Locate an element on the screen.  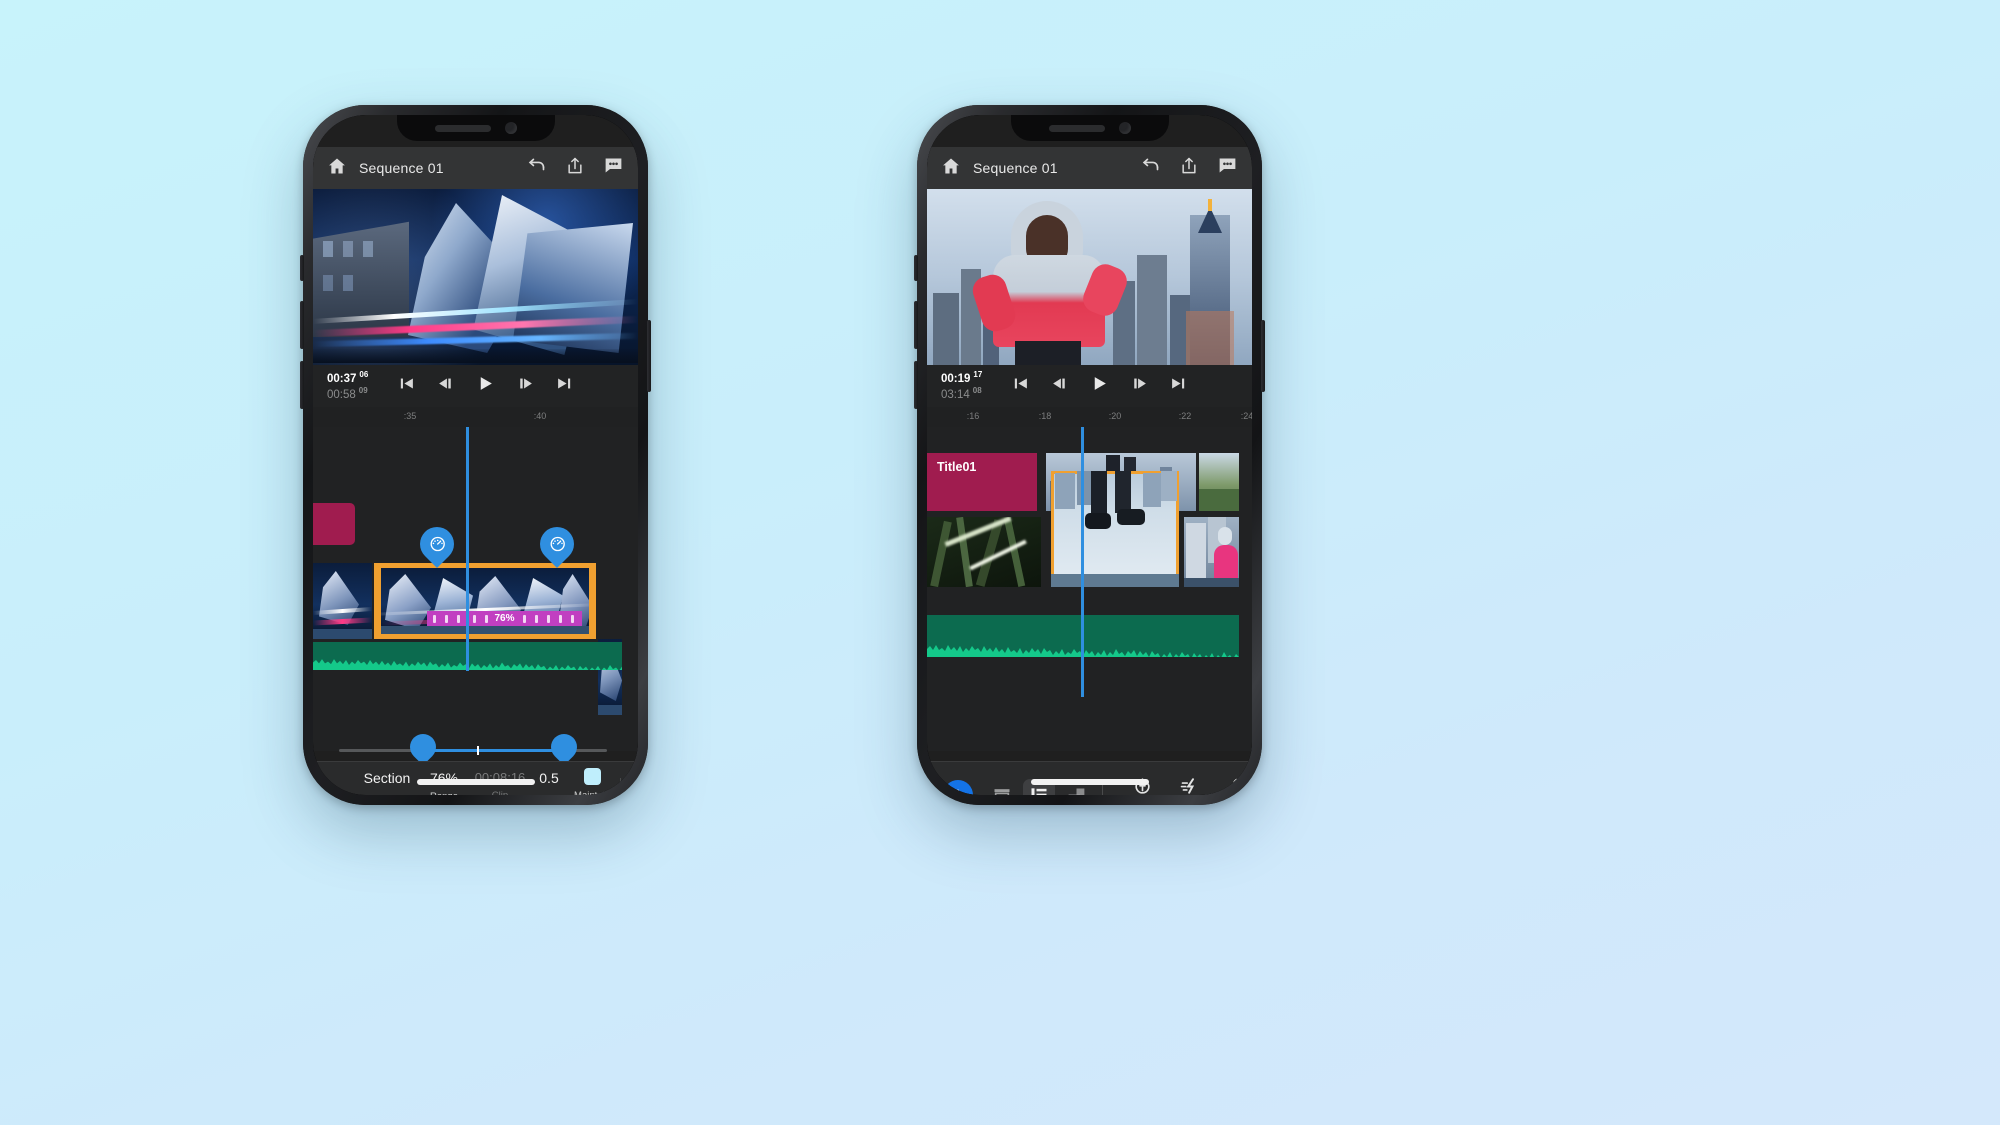
current-frames: 17 is located at coordinates (978, 374).